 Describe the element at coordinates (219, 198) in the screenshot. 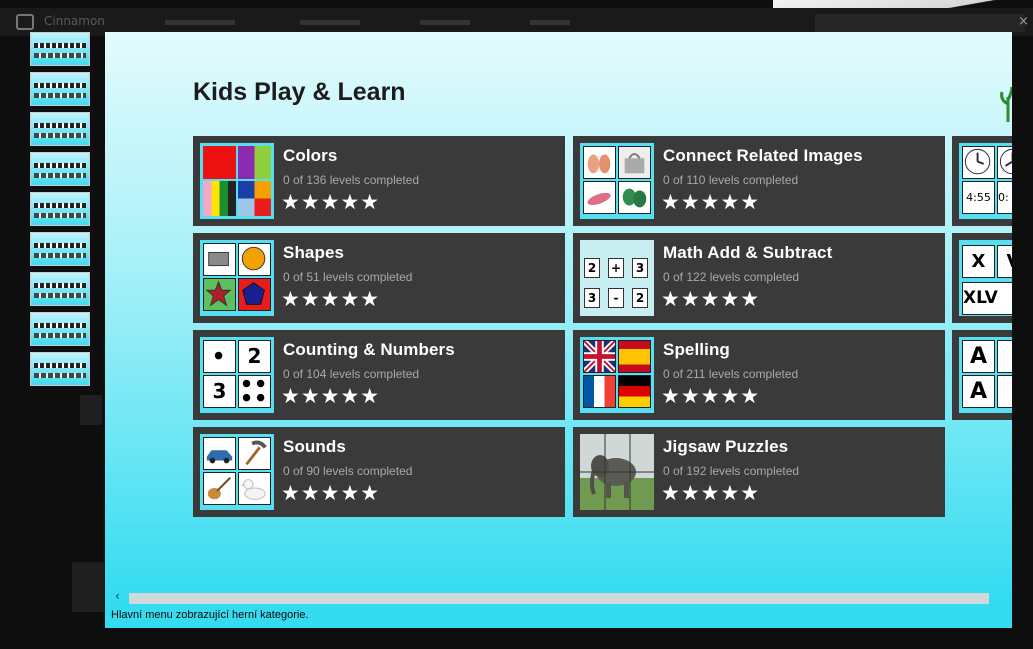

I see `stripes-square` at that location.